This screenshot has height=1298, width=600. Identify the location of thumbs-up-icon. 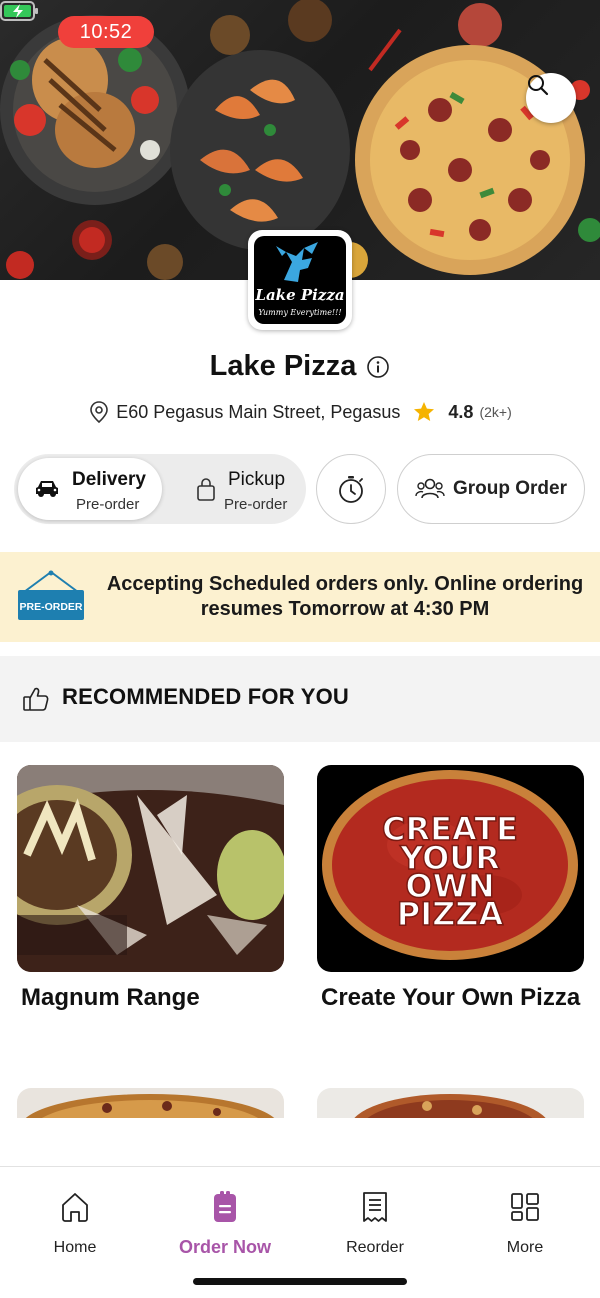
(36, 699).